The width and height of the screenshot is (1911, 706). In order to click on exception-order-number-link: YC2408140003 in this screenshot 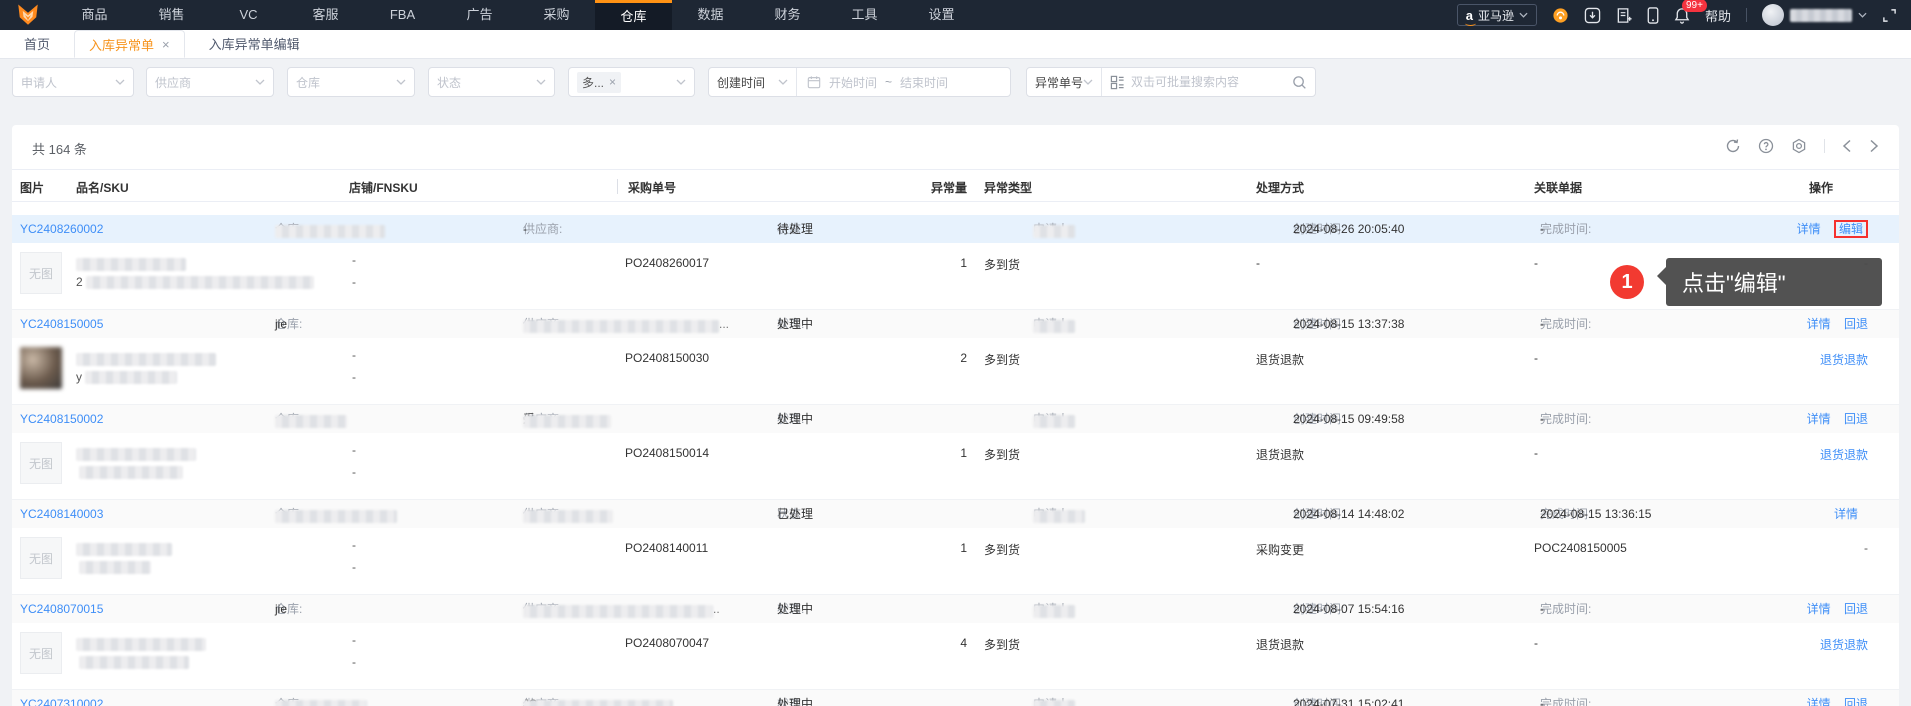, I will do `click(61, 514)`.